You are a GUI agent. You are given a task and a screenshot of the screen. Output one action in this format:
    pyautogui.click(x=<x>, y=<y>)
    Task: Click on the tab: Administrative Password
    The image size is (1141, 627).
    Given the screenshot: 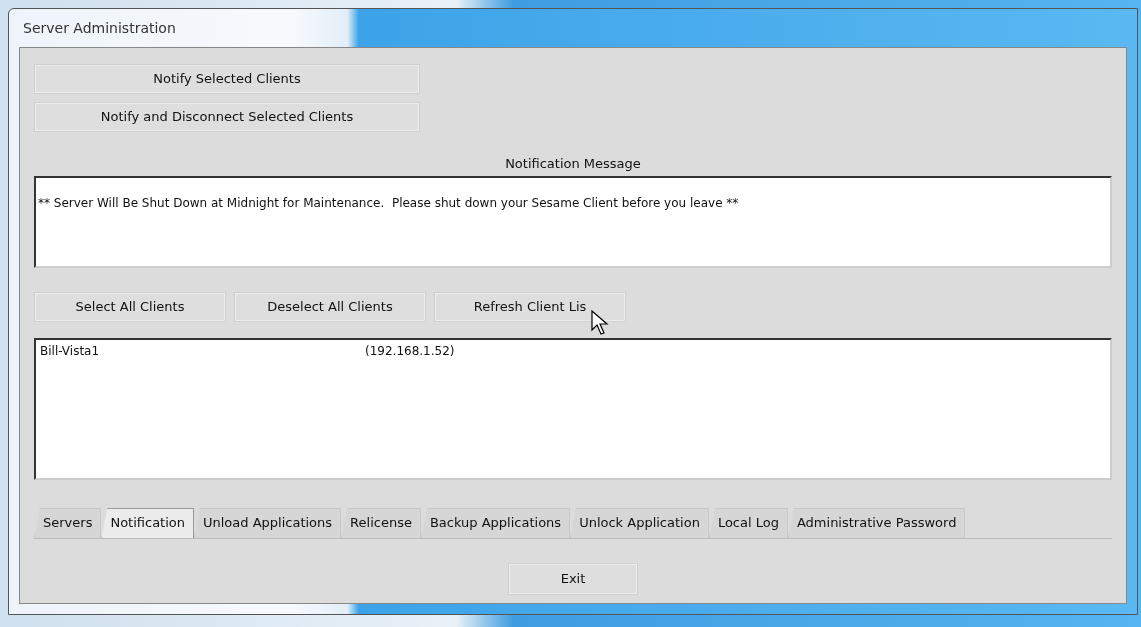 What is the action you would take?
    pyautogui.click(x=876, y=522)
    